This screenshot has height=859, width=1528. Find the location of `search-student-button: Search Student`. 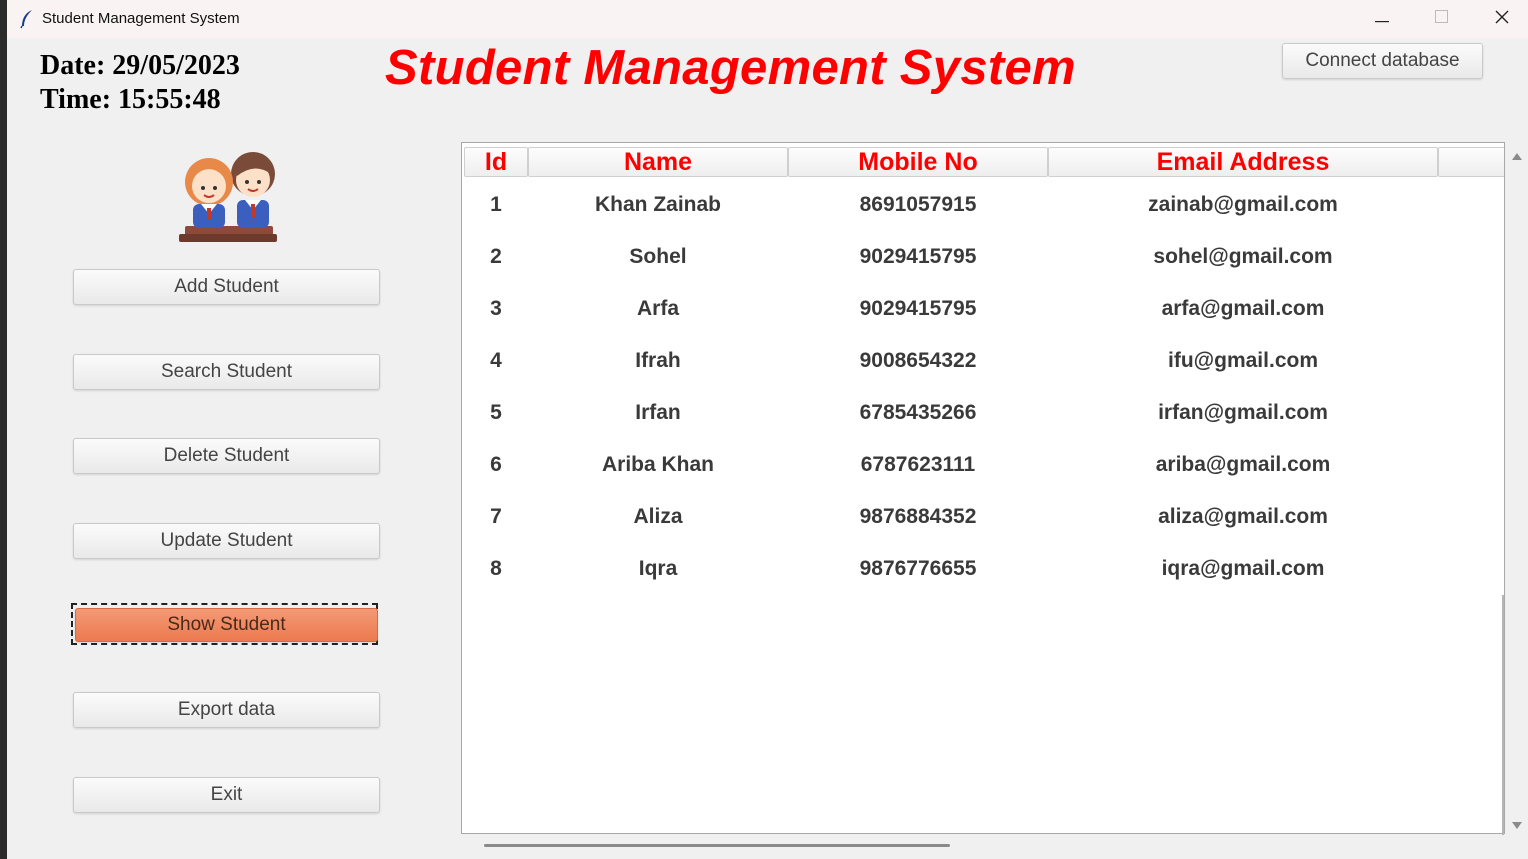

search-student-button: Search Student is located at coordinates (226, 372).